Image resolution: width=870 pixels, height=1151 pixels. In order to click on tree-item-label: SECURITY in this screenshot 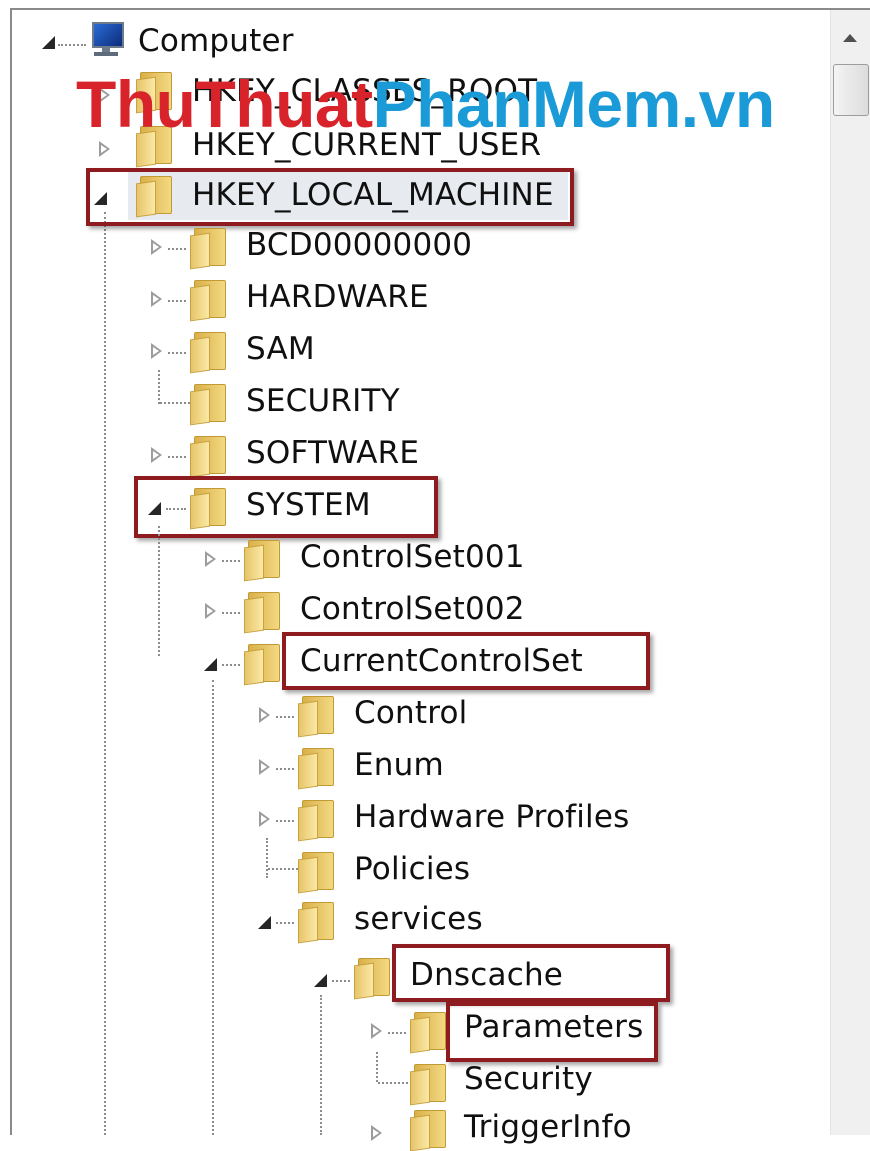, I will do `click(323, 401)`.